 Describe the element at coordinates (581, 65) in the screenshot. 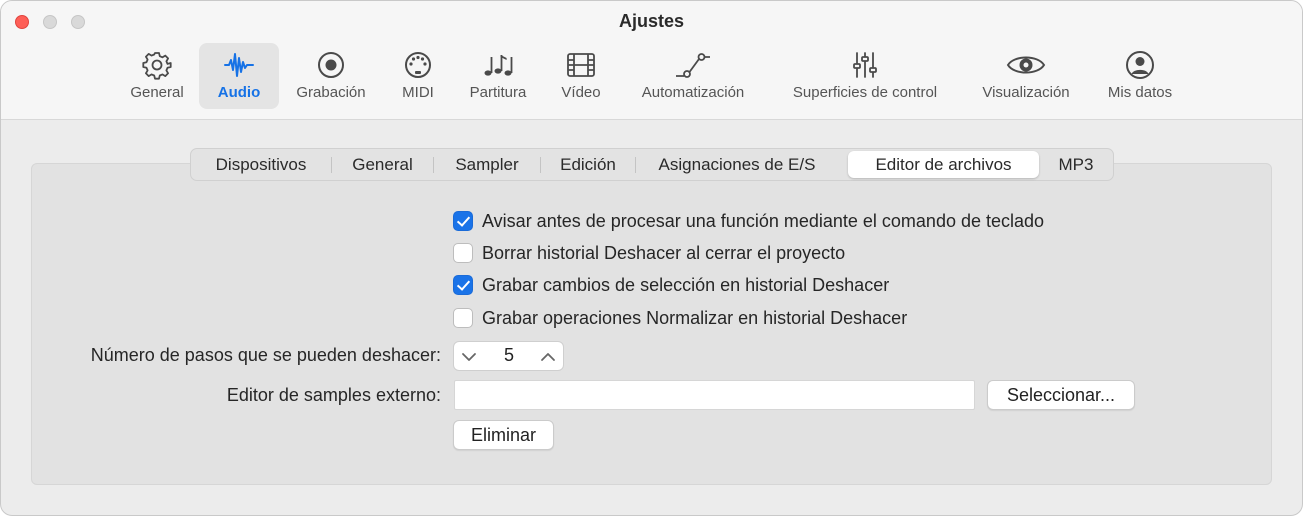

I see `film-icon` at that location.